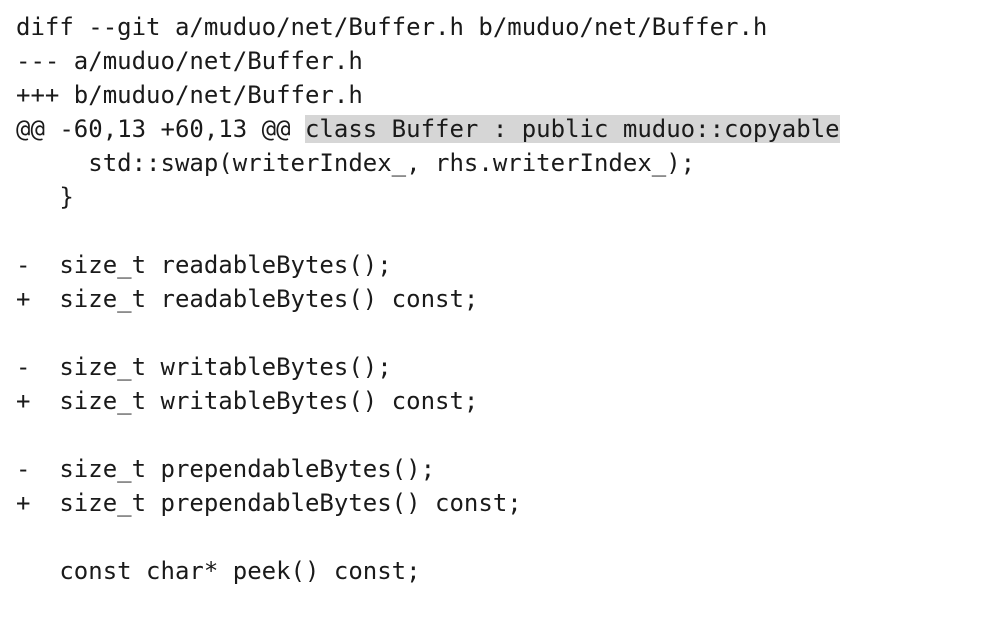 The image size is (982, 620). I want to click on removed-line: - size_t writableBytes();, so click(204, 367).